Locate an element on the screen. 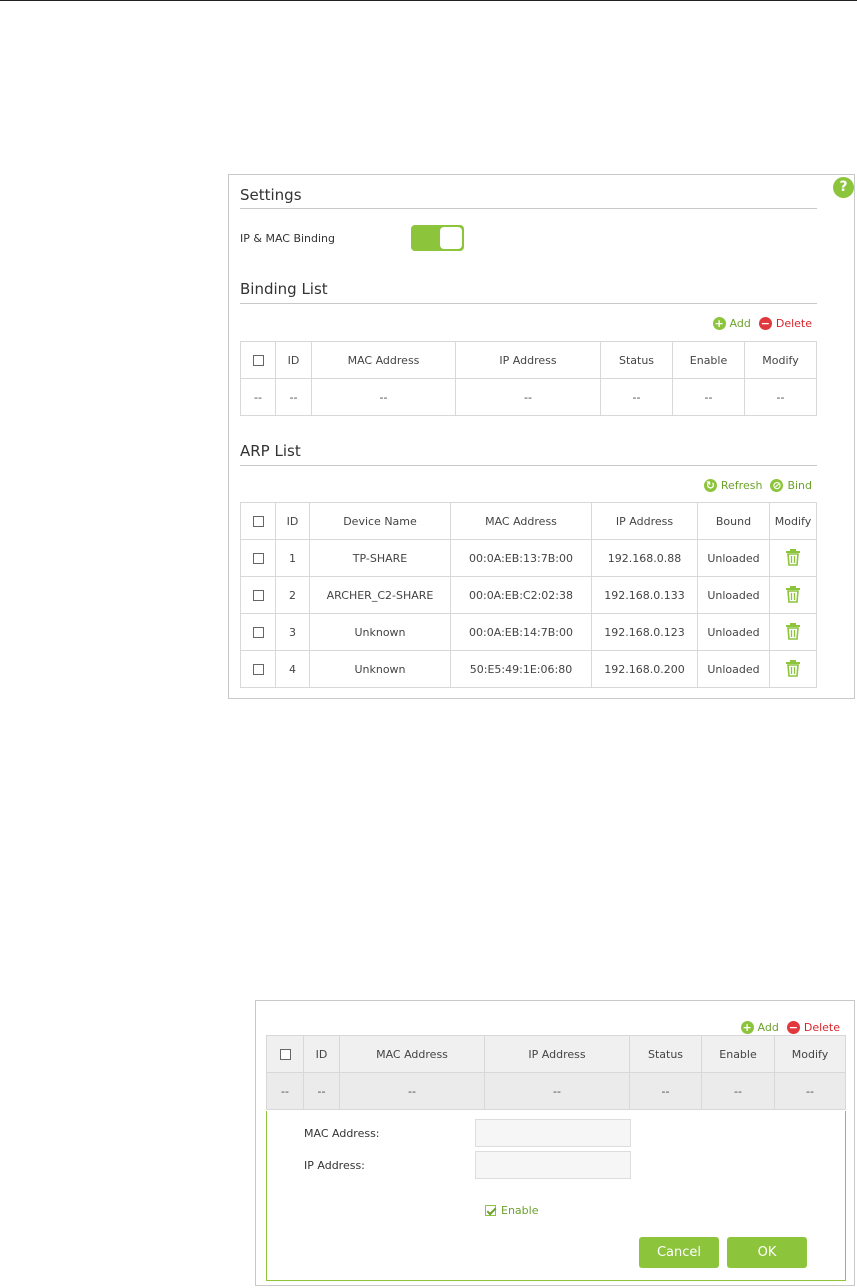 The height and width of the screenshot is (1288, 857). row-ip-address: 192.168.0.200 is located at coordinates (644, 669).